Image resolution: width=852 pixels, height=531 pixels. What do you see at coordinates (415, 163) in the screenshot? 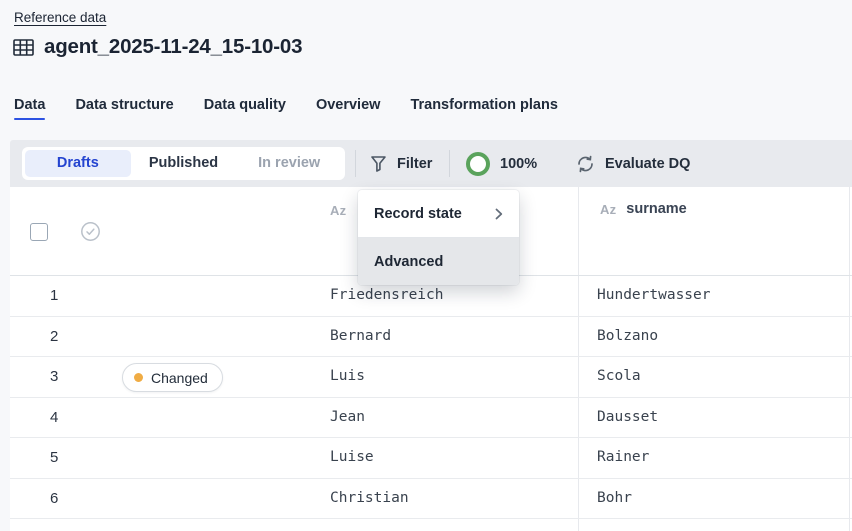
I see `filter-label: Filter` at bounding box center [415, 163].